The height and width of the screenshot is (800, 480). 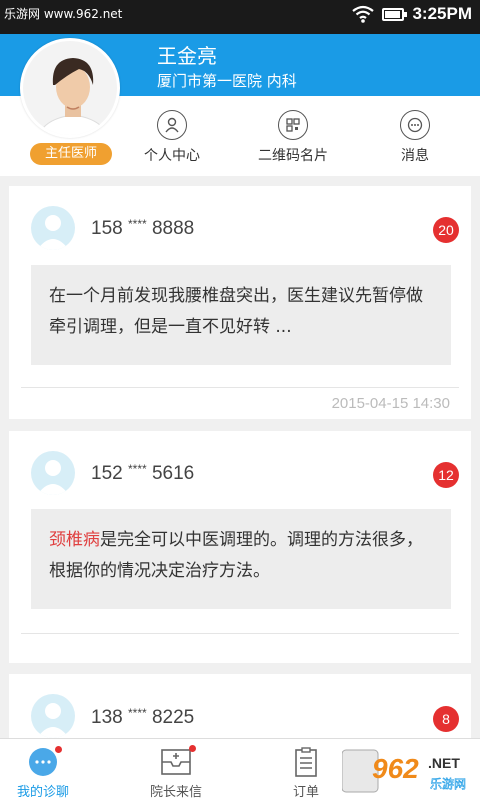 I want to click on doctor-organization: 厦门市第一医院 内科, so click(x=227, y=81).